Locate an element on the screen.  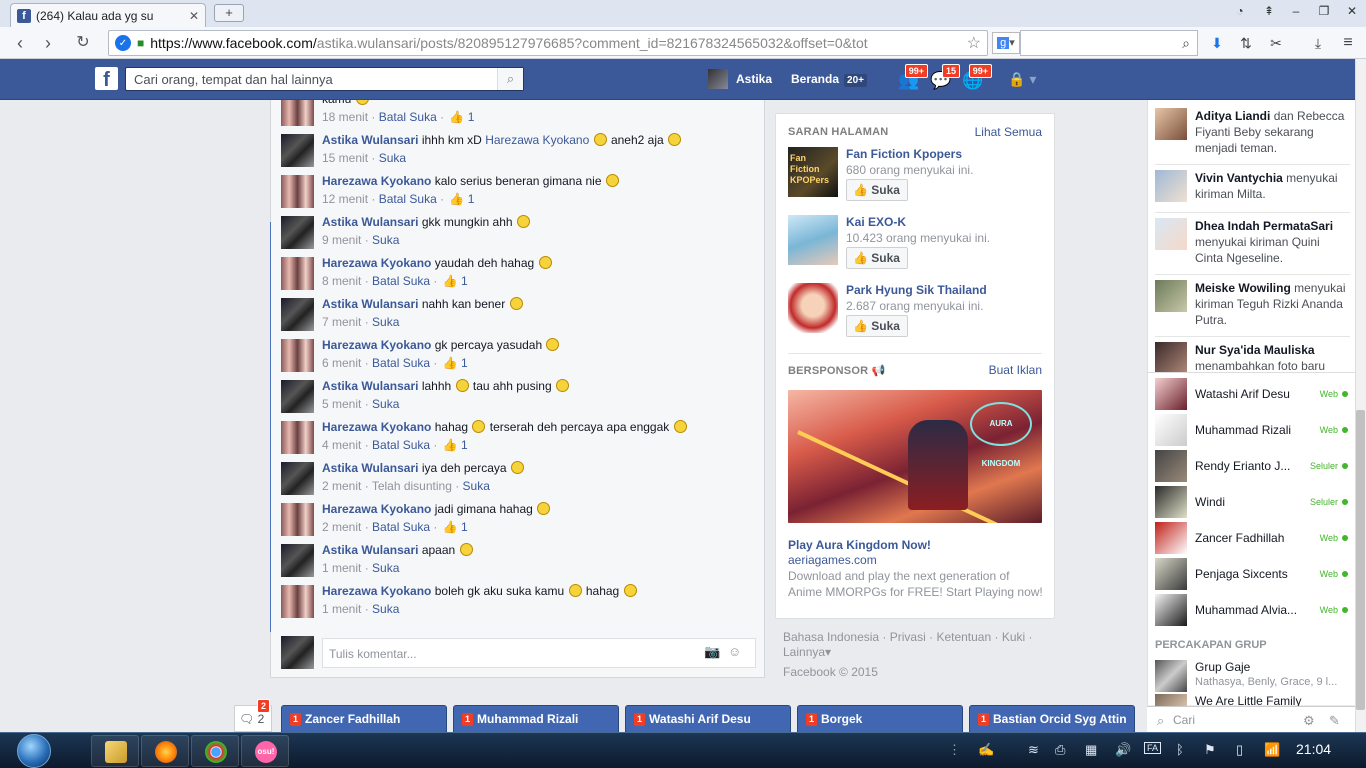
bluetooth-icon: ᛒ is located at coordinates (1180, 749).